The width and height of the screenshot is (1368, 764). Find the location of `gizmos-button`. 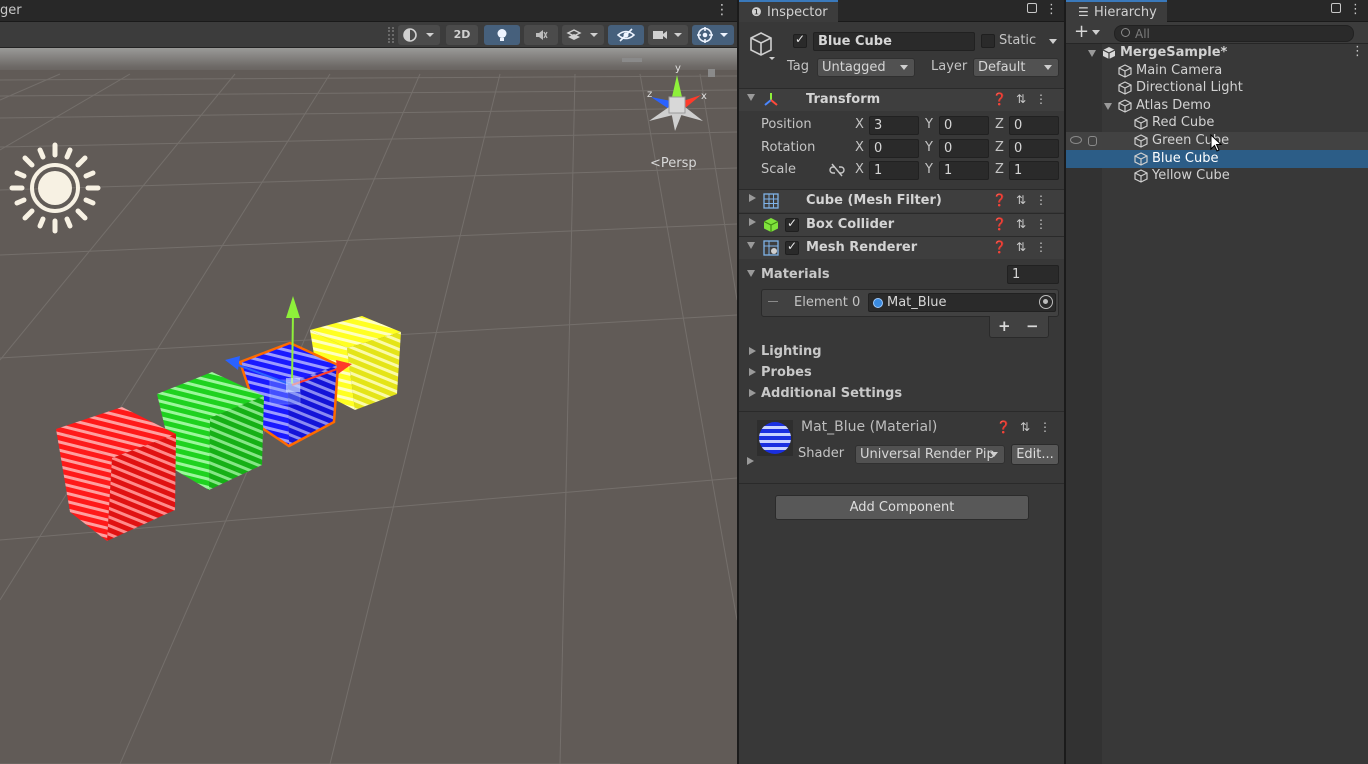

gizmos-button is located at coordinates (713, 35).